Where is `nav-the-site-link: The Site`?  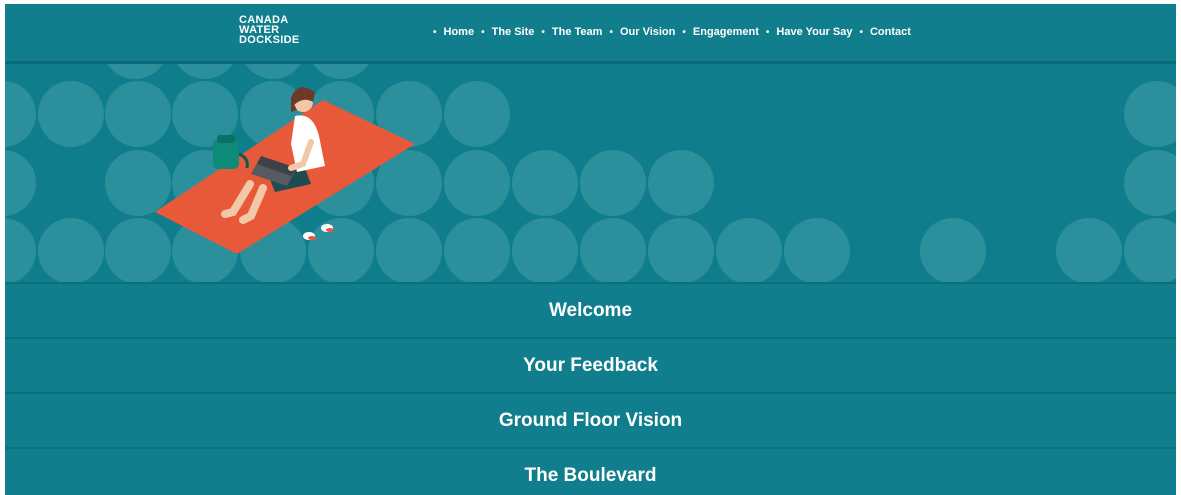 nav-the-site-link: The Site is located at coordinates (513, 32).